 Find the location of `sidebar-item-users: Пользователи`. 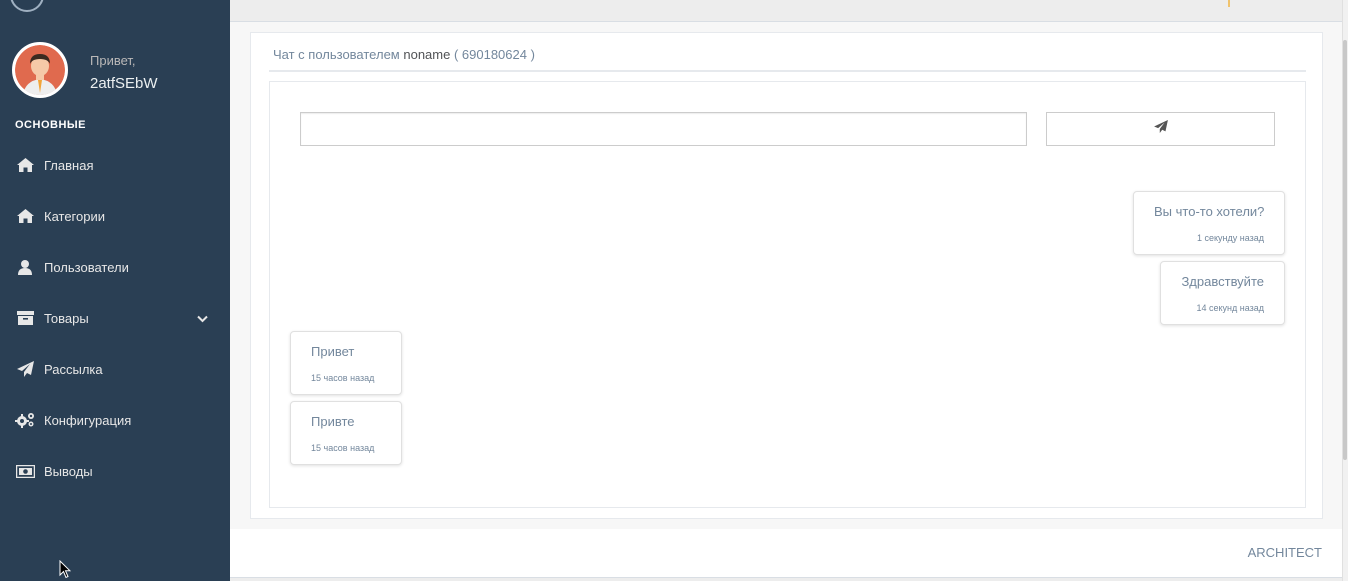

sidebar-item-users: Пользователи is located at coordinates (115, 267).